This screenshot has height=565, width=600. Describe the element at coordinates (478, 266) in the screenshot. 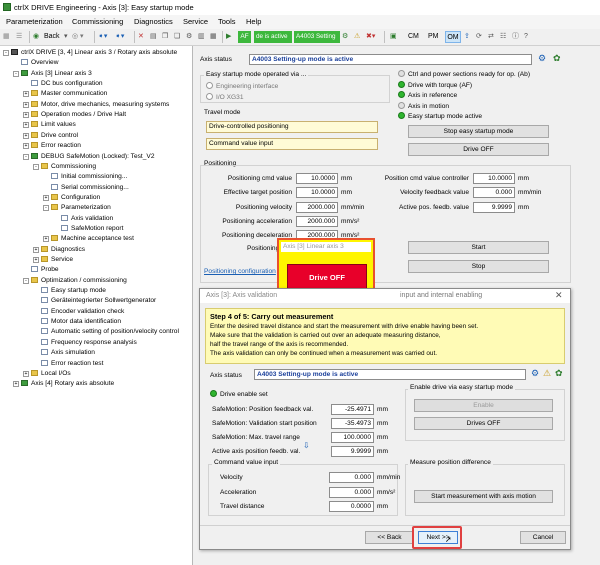

I see `stop-button: Stop` at that location.